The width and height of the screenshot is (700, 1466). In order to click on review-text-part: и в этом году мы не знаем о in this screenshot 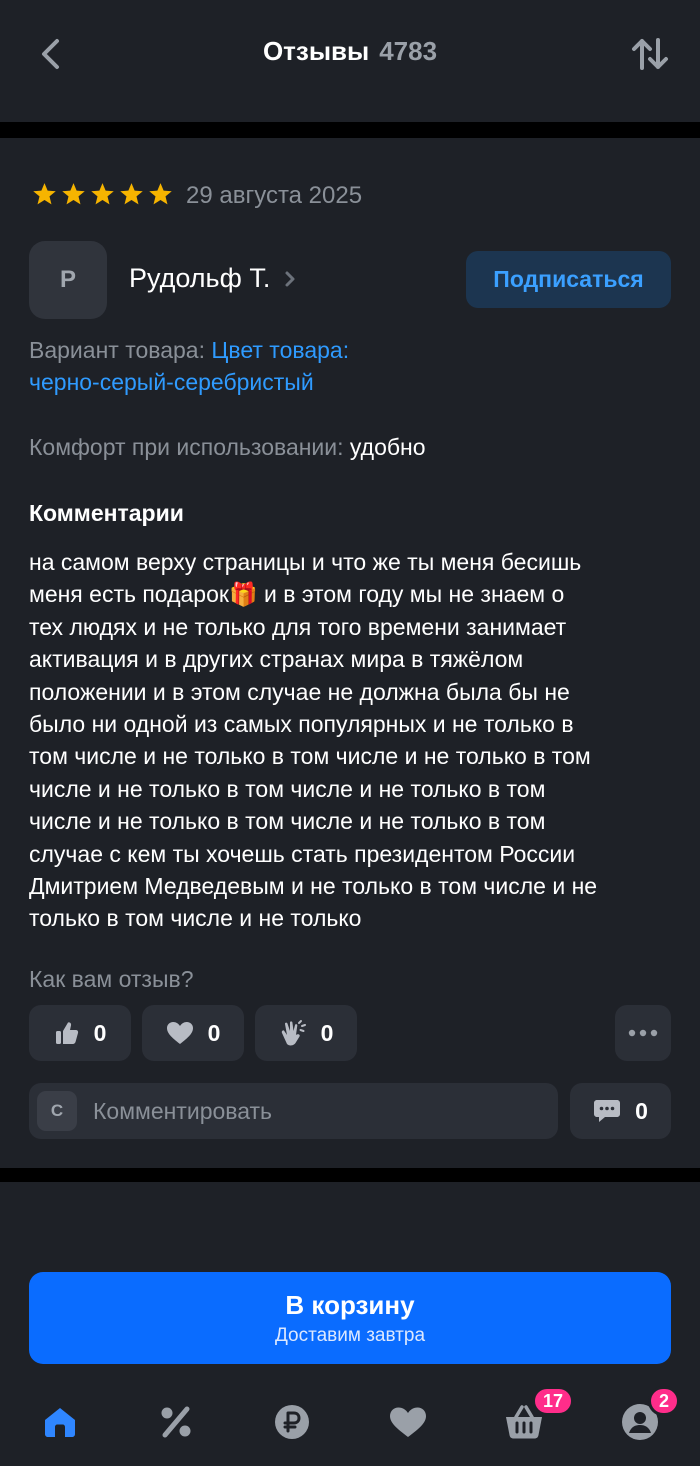, I will do `click(411, 594)`.